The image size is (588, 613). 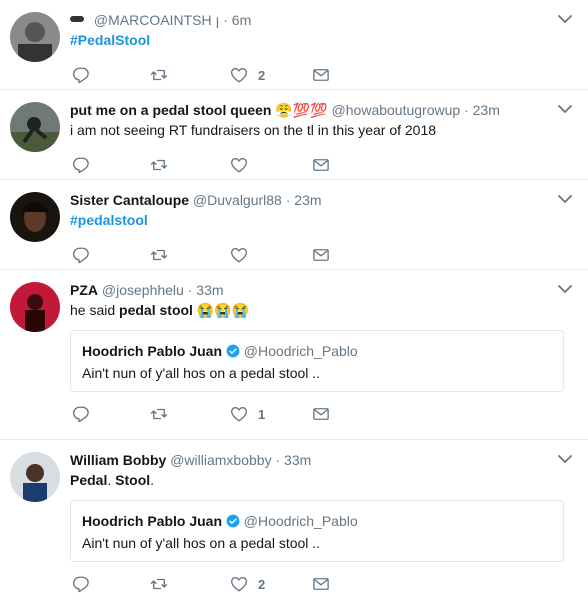 What do you see at coordinates (237, 200) in the screenshot?
I see `user-handle: @Duvalgurl88` at bounding box center [237, 200].